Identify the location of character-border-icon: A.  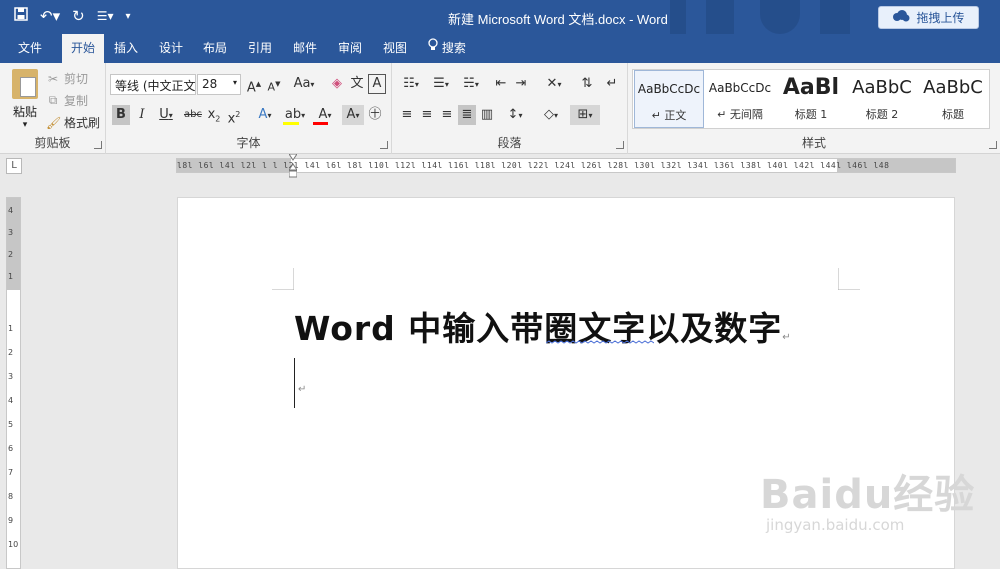
(377, 84).